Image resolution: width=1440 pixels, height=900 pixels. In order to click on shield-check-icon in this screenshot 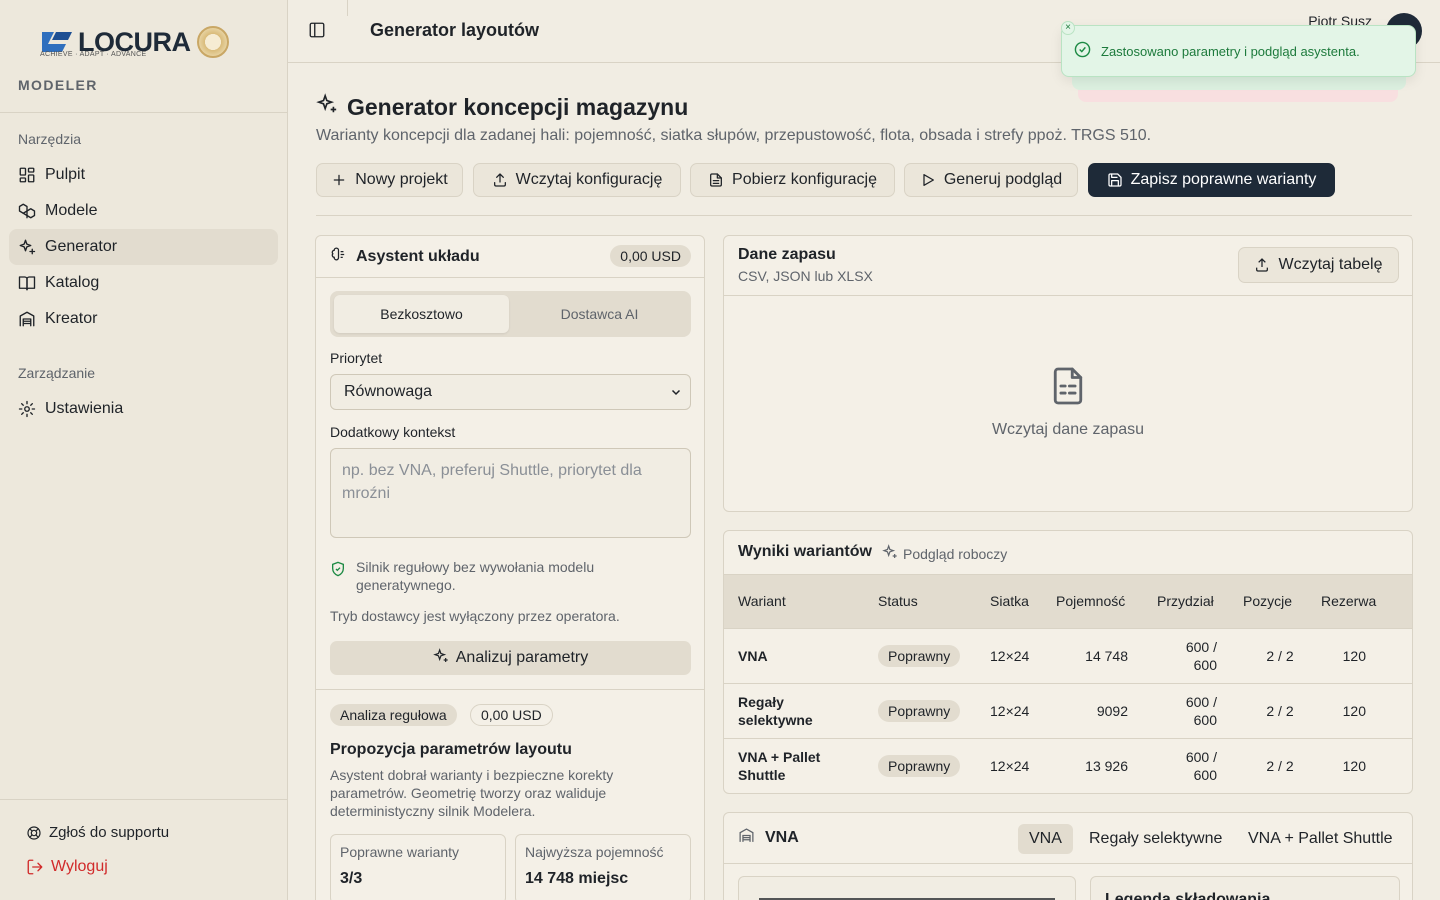, I will do `click(343, 576)`.